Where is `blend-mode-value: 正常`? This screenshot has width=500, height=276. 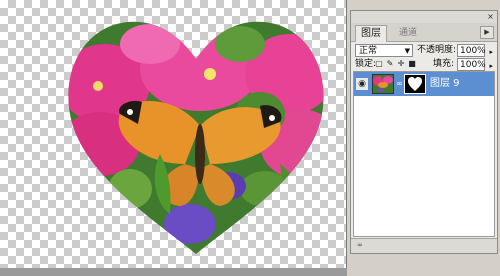
blend-mode-value: 正常 is located at coordinates (368, 51).